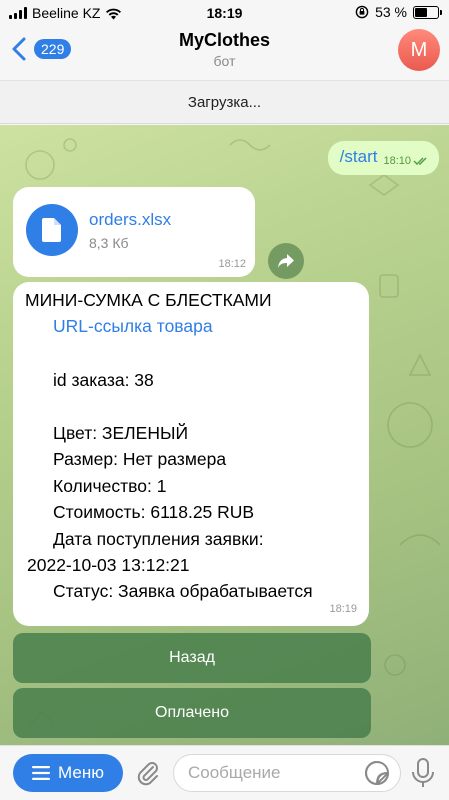 The height and width of the screenshot is (800, 449). Describe the element at coordinates (133, 326) in the screenshot. I see `product-url-link: URL-ссылка товара` at that location.